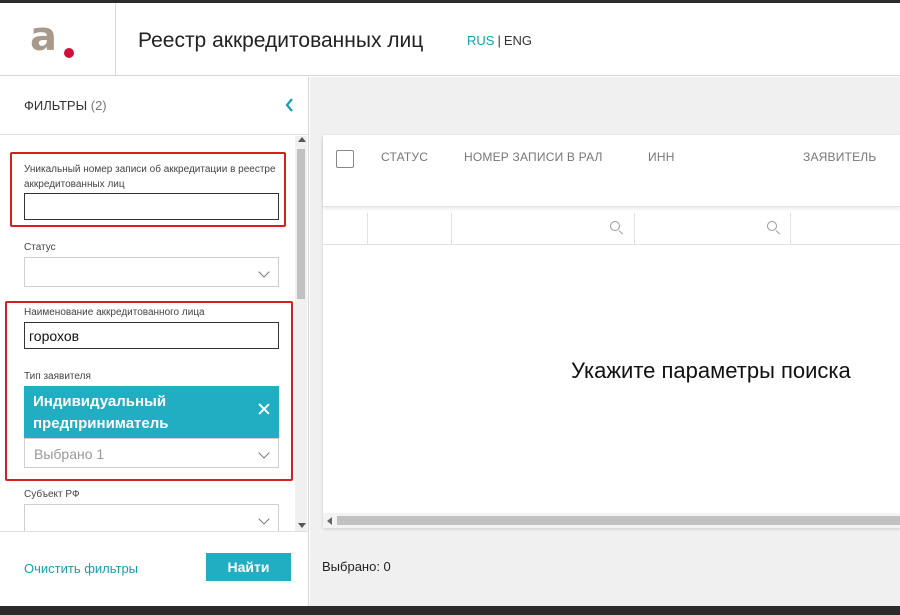 The width and height of the screenshot is (900, 615). I want to click on app-header: a Реестр аккредитованных лиц RUS | ENG, so click(450, 39).